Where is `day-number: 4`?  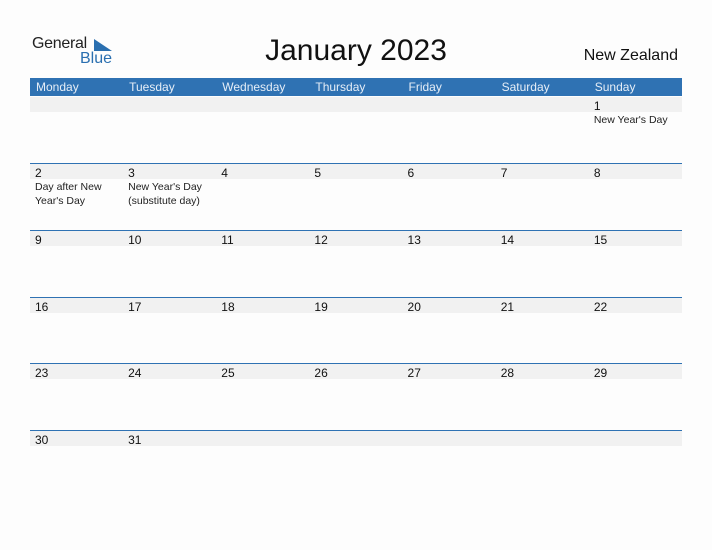
day-number: 4 is located at coordinates (224, 173).